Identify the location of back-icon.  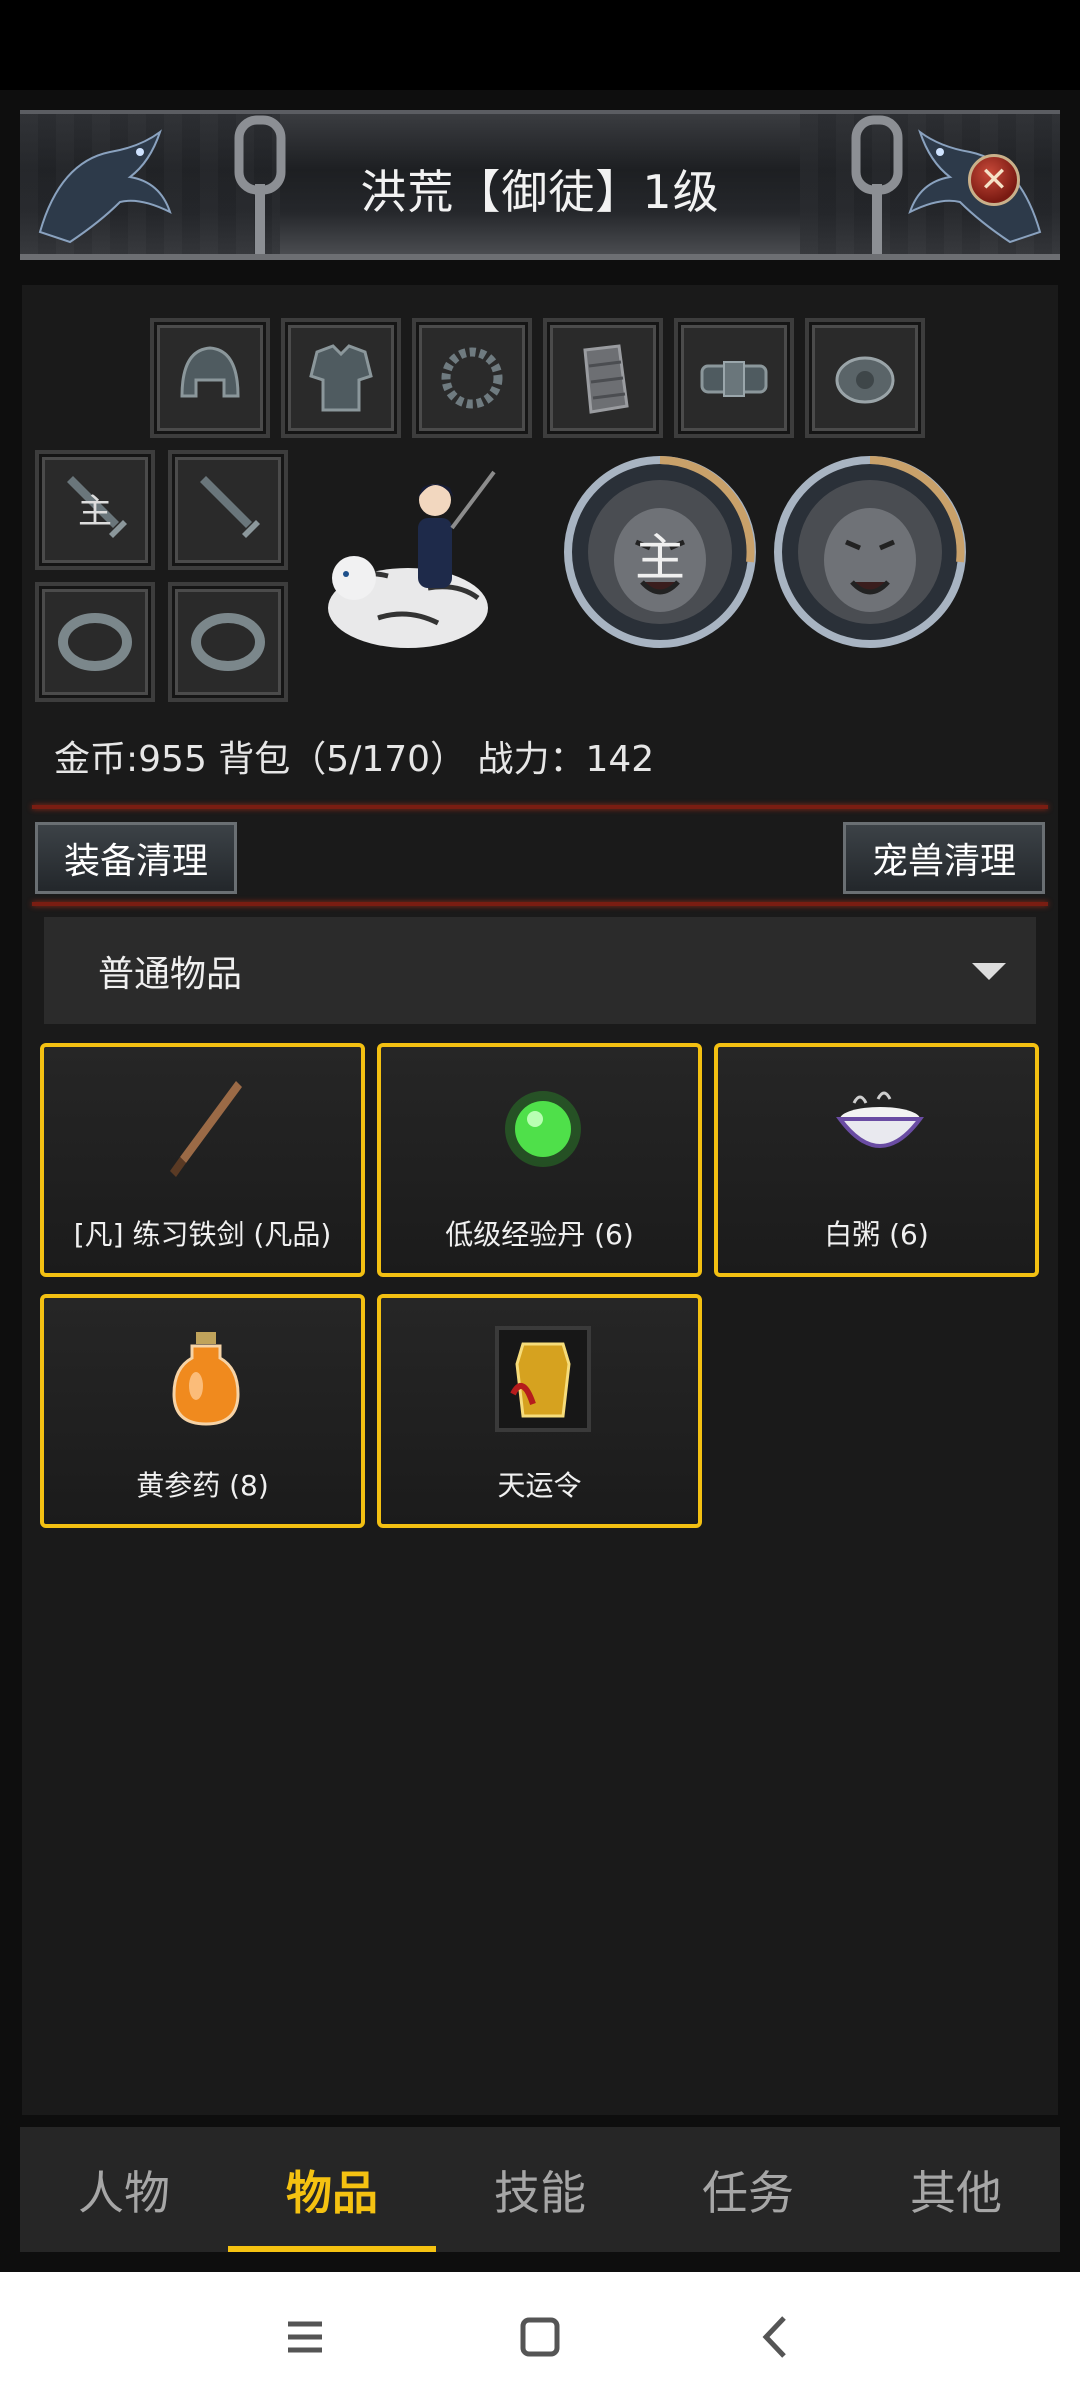
(775, 2337).